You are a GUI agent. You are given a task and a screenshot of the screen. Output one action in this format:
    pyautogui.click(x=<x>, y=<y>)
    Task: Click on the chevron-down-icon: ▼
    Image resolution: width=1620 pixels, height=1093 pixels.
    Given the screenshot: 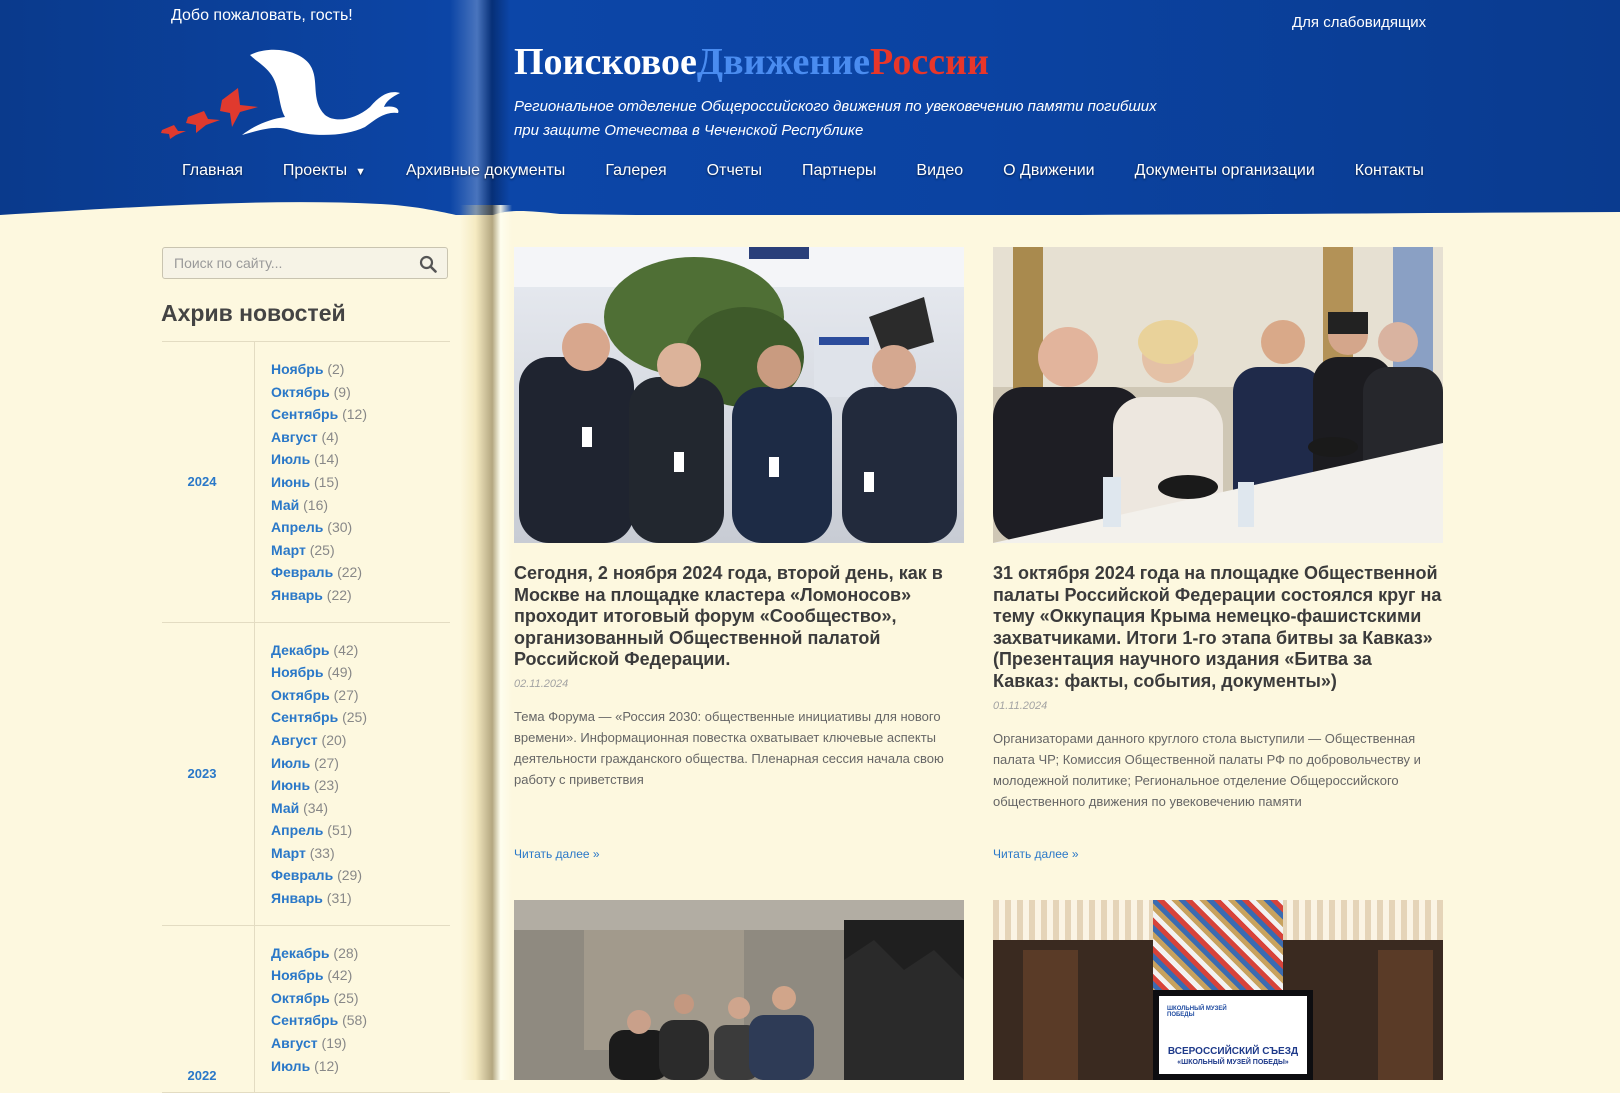 What is the action you would take?
    pyautogui.click(x=360, y=172)
    